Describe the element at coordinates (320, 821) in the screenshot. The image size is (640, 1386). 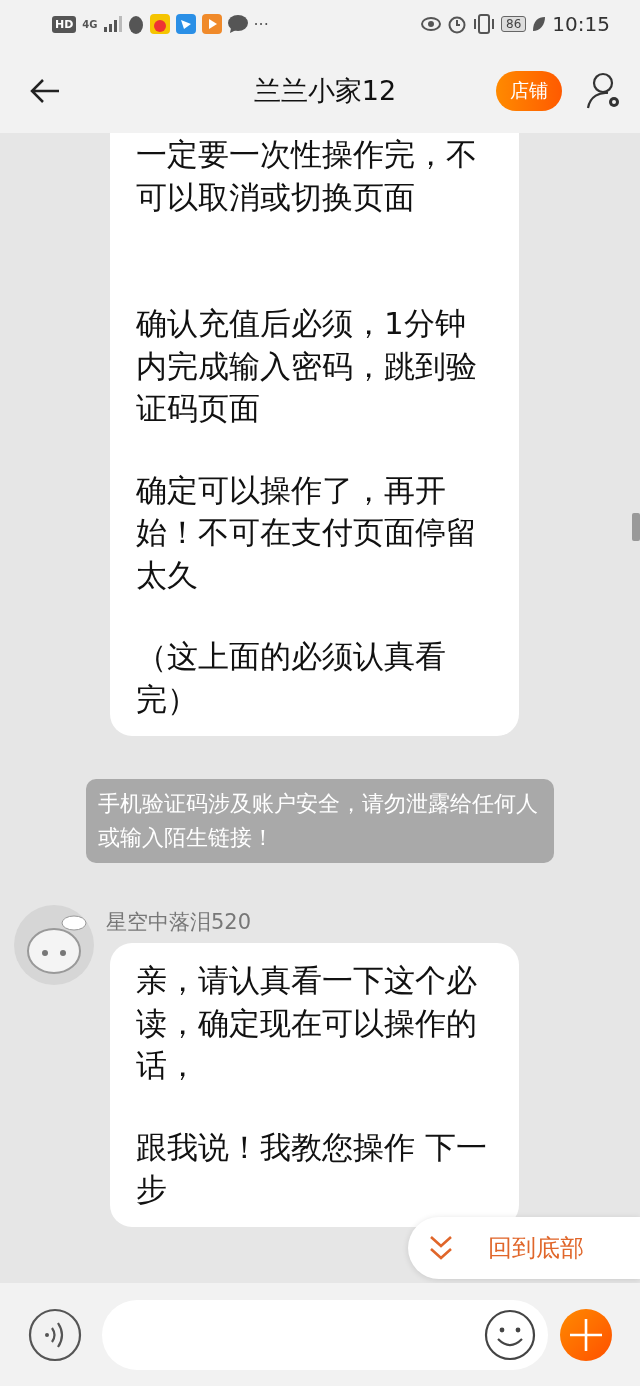
I see `security-notice: 手机验证码涉及账户安全，请勿泄露给任何人或输入陌生链接！` at that location.